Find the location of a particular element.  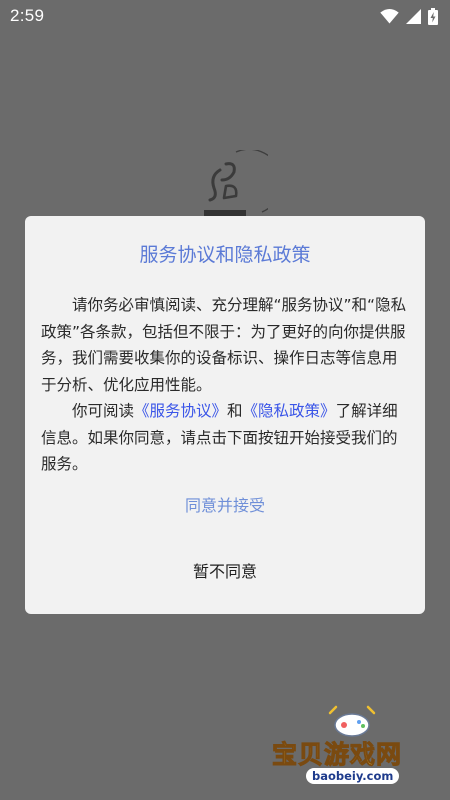

watermark: 宝贝游戏网 baobeiy.com is located at coordinates (346, 750).